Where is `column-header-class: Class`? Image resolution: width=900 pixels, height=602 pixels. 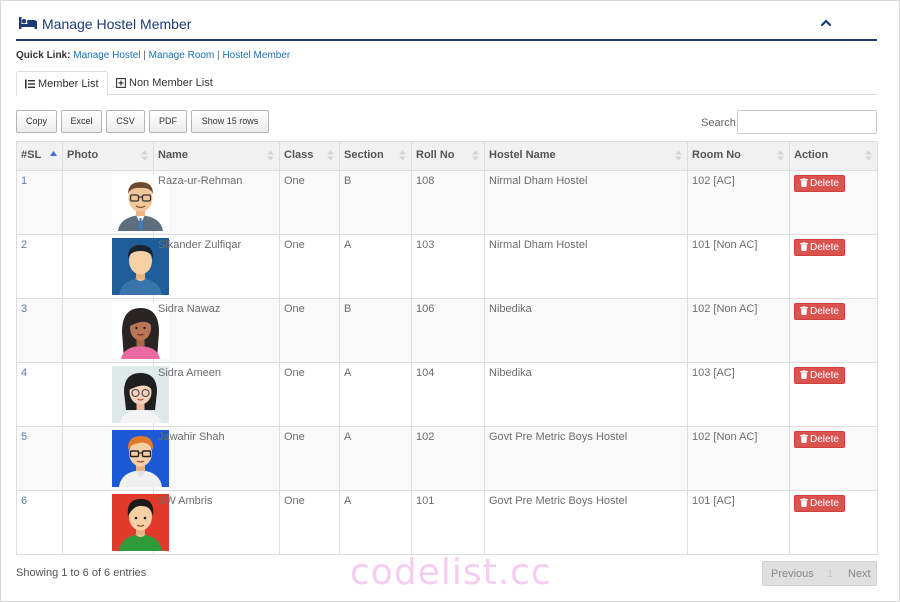 column-header-class: Class is located at coordinates (309, 156).